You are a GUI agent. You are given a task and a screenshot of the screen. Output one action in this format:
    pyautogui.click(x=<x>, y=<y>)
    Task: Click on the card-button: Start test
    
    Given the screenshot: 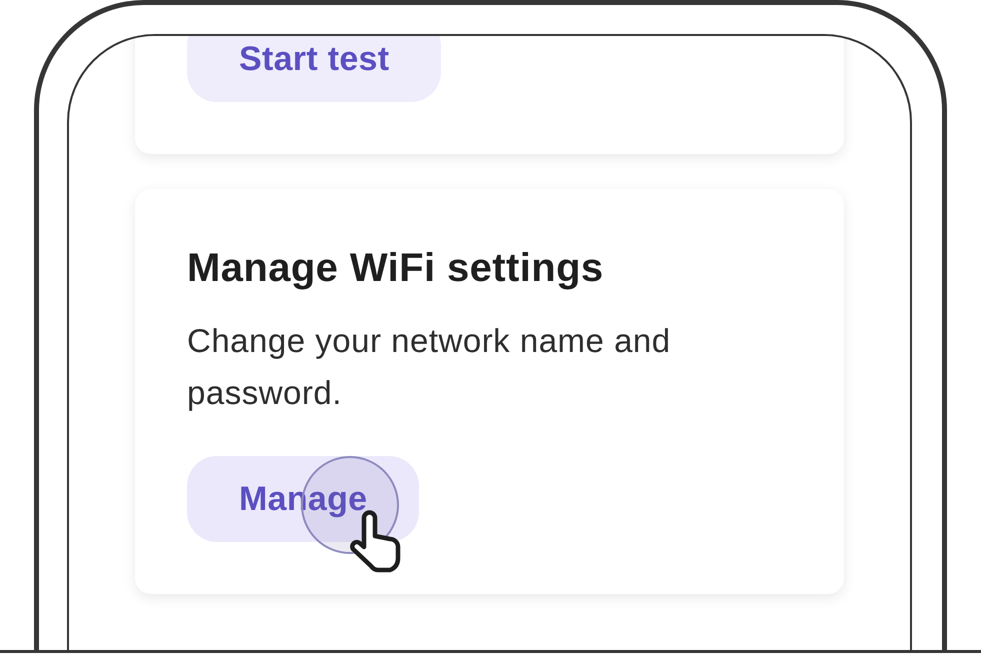 What is the action you would take?
    pyautogui.click(x=314, y=69)
    